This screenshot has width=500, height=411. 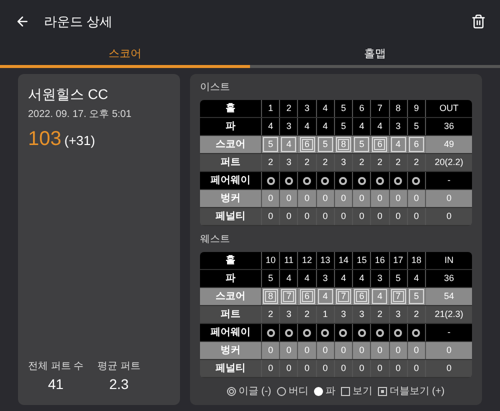 I want to click on stat-value: 2.3, so click(x=119, y=384).